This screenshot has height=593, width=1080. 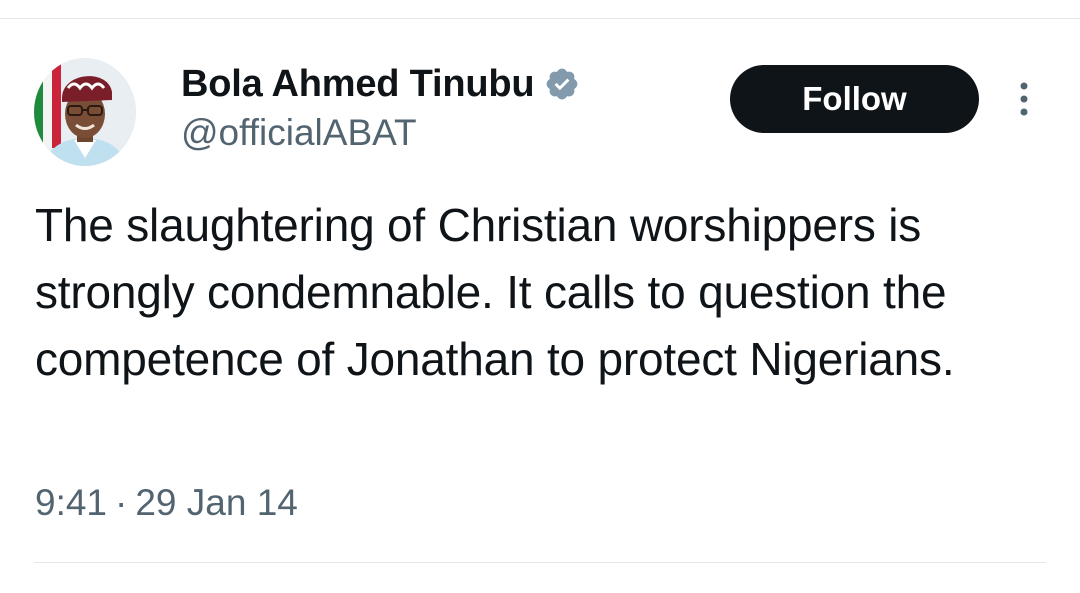 I want to click on tweet-metadata: 9:41 · 29 Jan 14, so click(x=166, y=503).